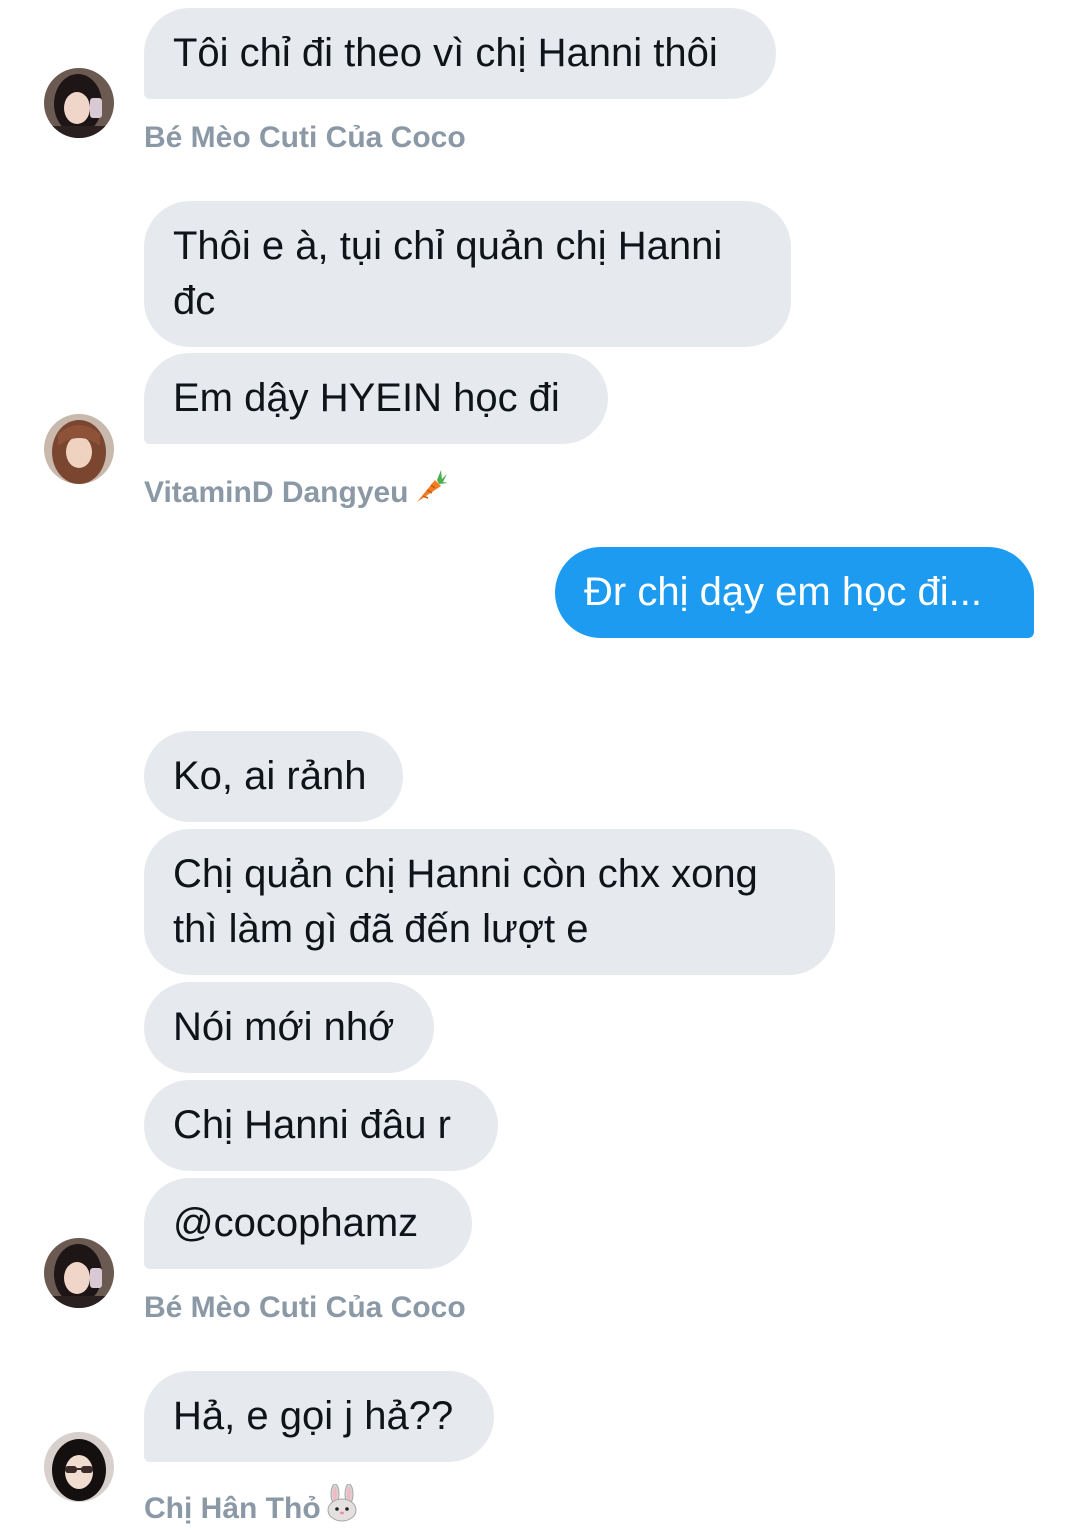 The width and height of the screenshot is (1080, 1533). What do you see at coordinates (460, 53) in the screenshot?
I see `received-message-bubble: Tôi chỉ đi theo vì chị Hanni thôi` at bounding box center [460, 53].